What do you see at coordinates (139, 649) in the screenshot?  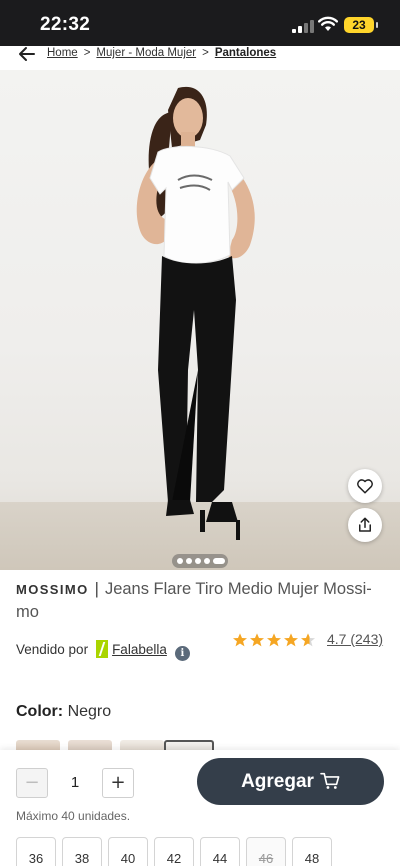 I see `seller-name: Falabella` at bounding box center [139, 649].